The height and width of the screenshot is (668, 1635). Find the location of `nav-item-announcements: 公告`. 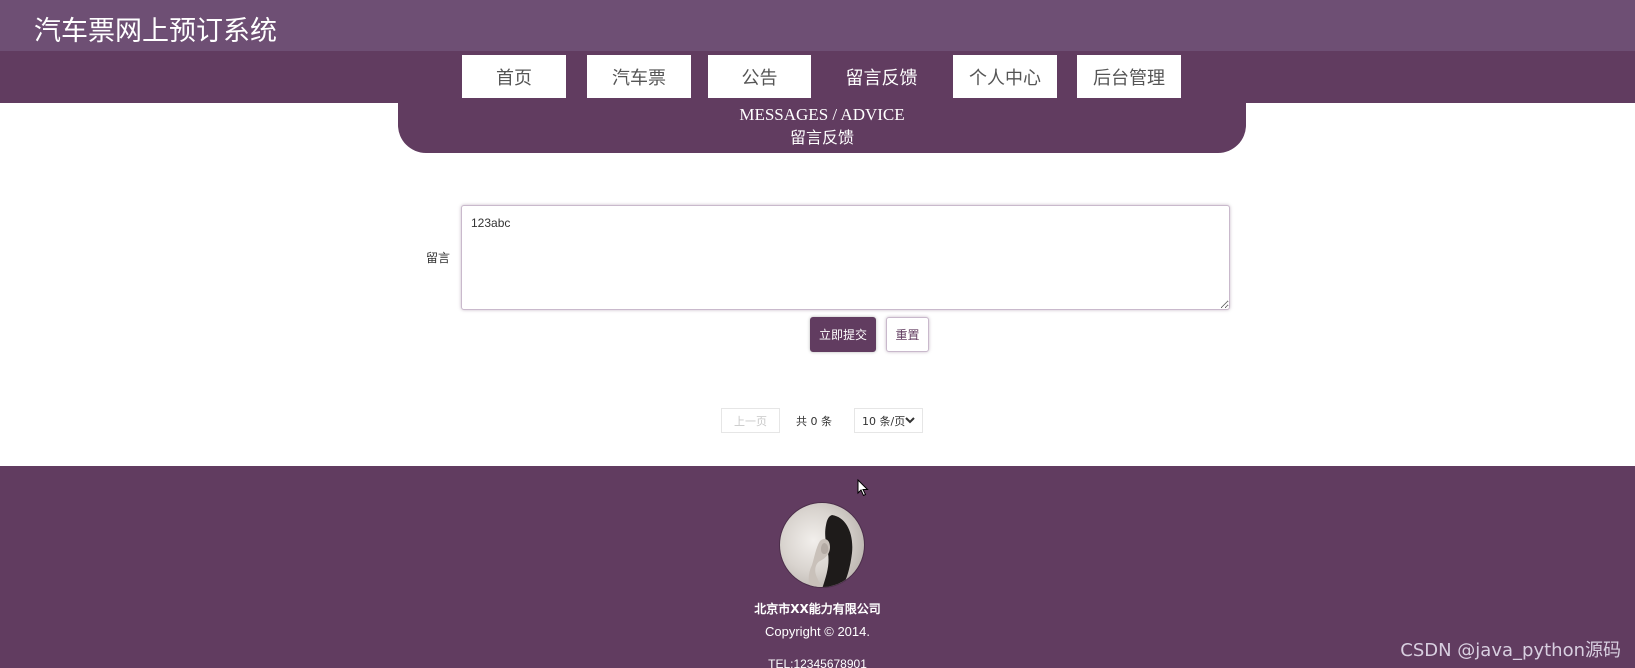

nav-item-announcements: 公告 is located at coordinates (759, 76).